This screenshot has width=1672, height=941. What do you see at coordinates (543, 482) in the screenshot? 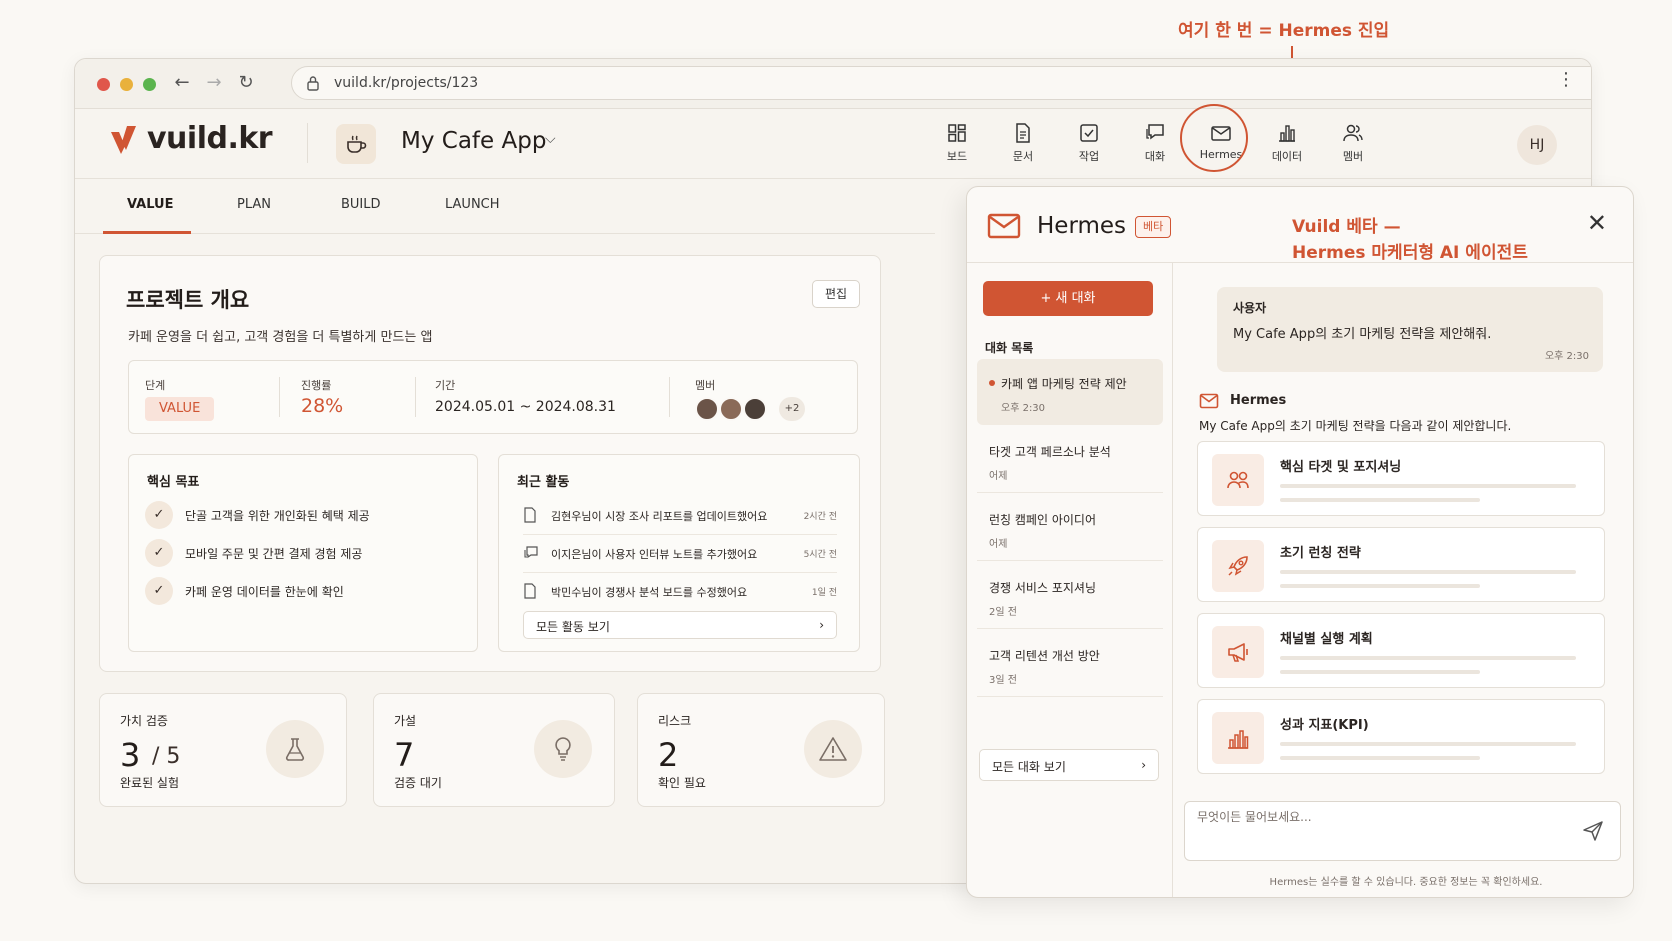
I see `activity-title: 최근 활동` at bounding box center [543, 482].